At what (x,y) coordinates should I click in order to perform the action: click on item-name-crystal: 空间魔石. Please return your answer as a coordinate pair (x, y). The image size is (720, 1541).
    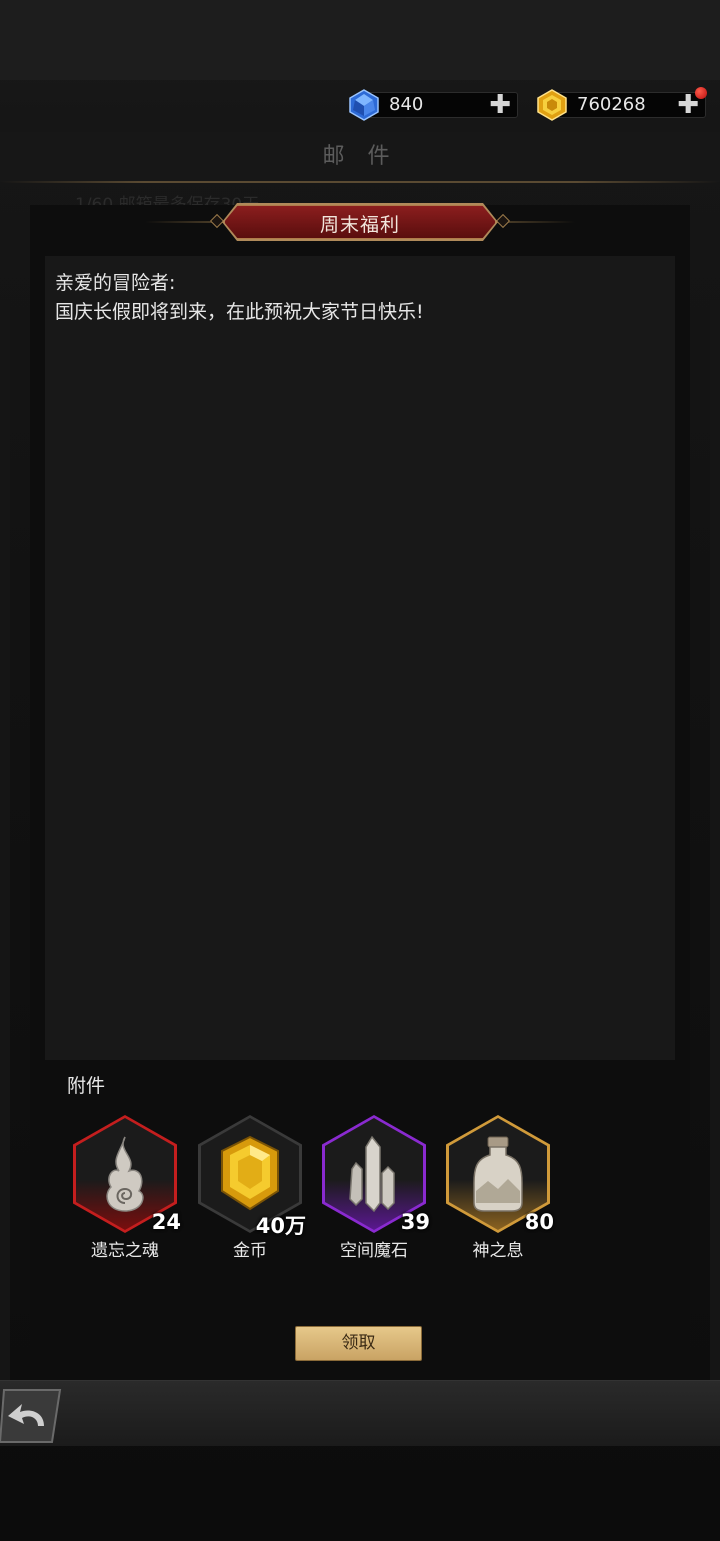
    Looking at the image, I should click on (374, 1251).